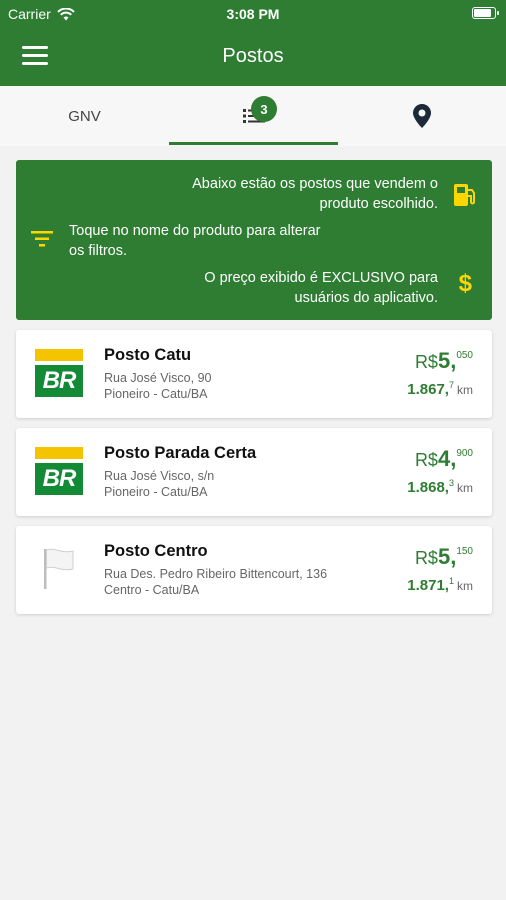 The height and width of the screenshot is (900, 506). What do you see at coordinates (464, 355) in the screenshot?
I see `price-decimals: 050` at bounding box center [464, 355].